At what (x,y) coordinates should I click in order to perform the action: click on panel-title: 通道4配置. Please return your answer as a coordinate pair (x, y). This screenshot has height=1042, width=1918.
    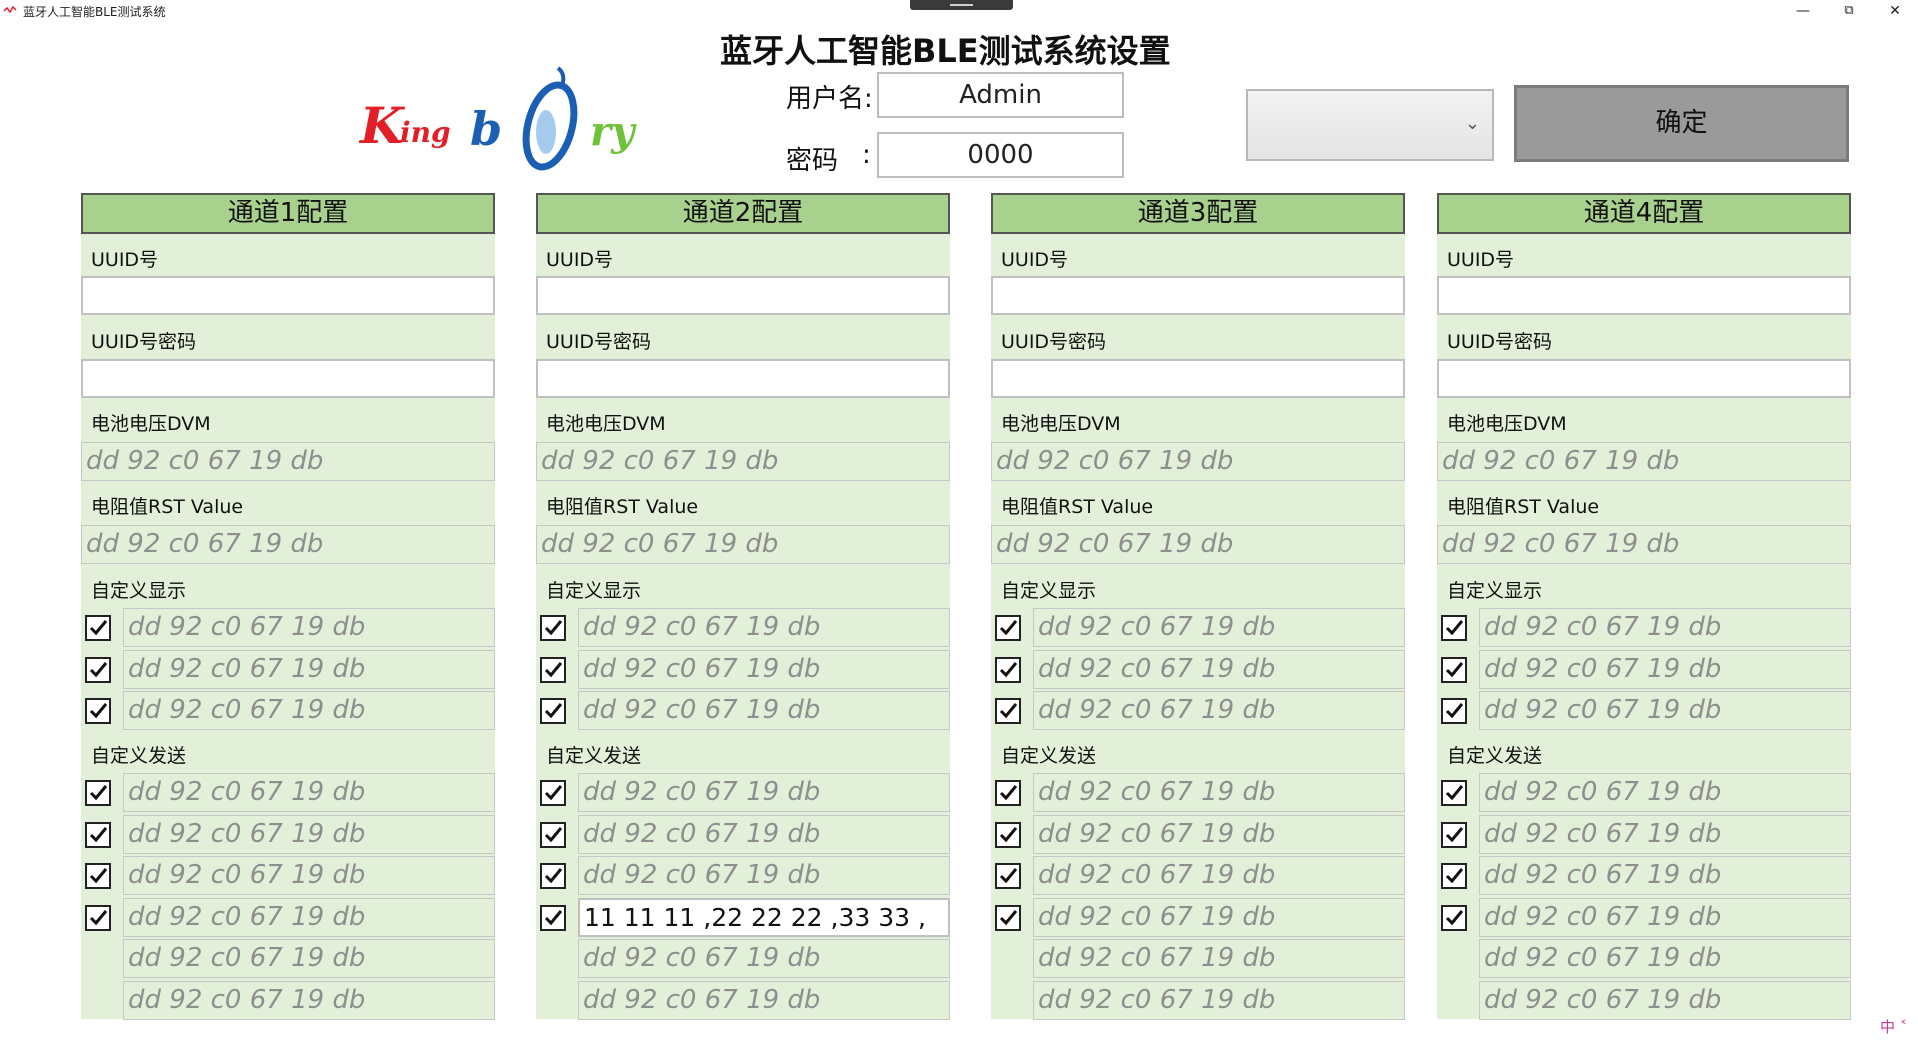
    Looking at the image, I should click on (1644, 213).